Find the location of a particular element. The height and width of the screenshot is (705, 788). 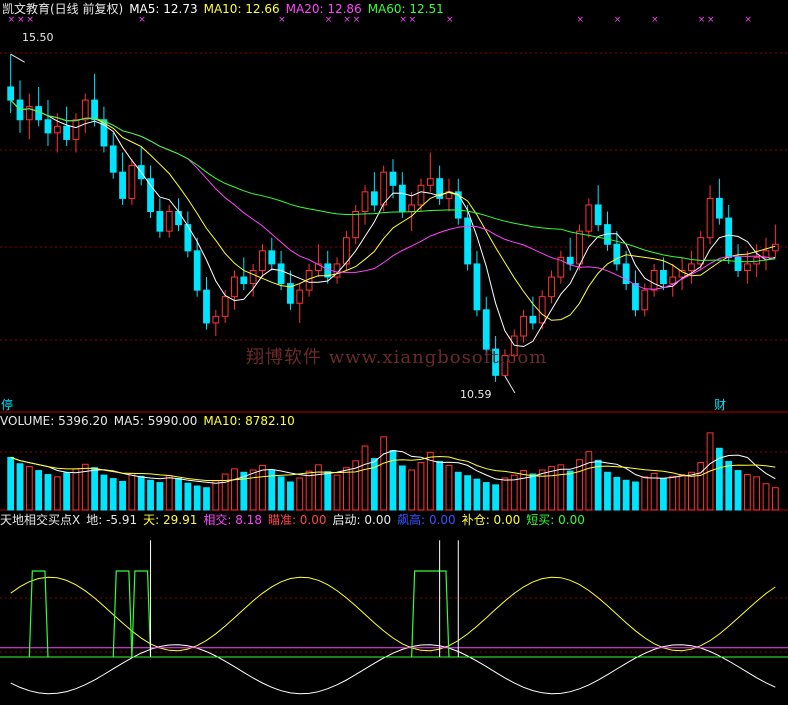

ma60-readout: MA60: 12.51 is located at coordinates (405, 9).